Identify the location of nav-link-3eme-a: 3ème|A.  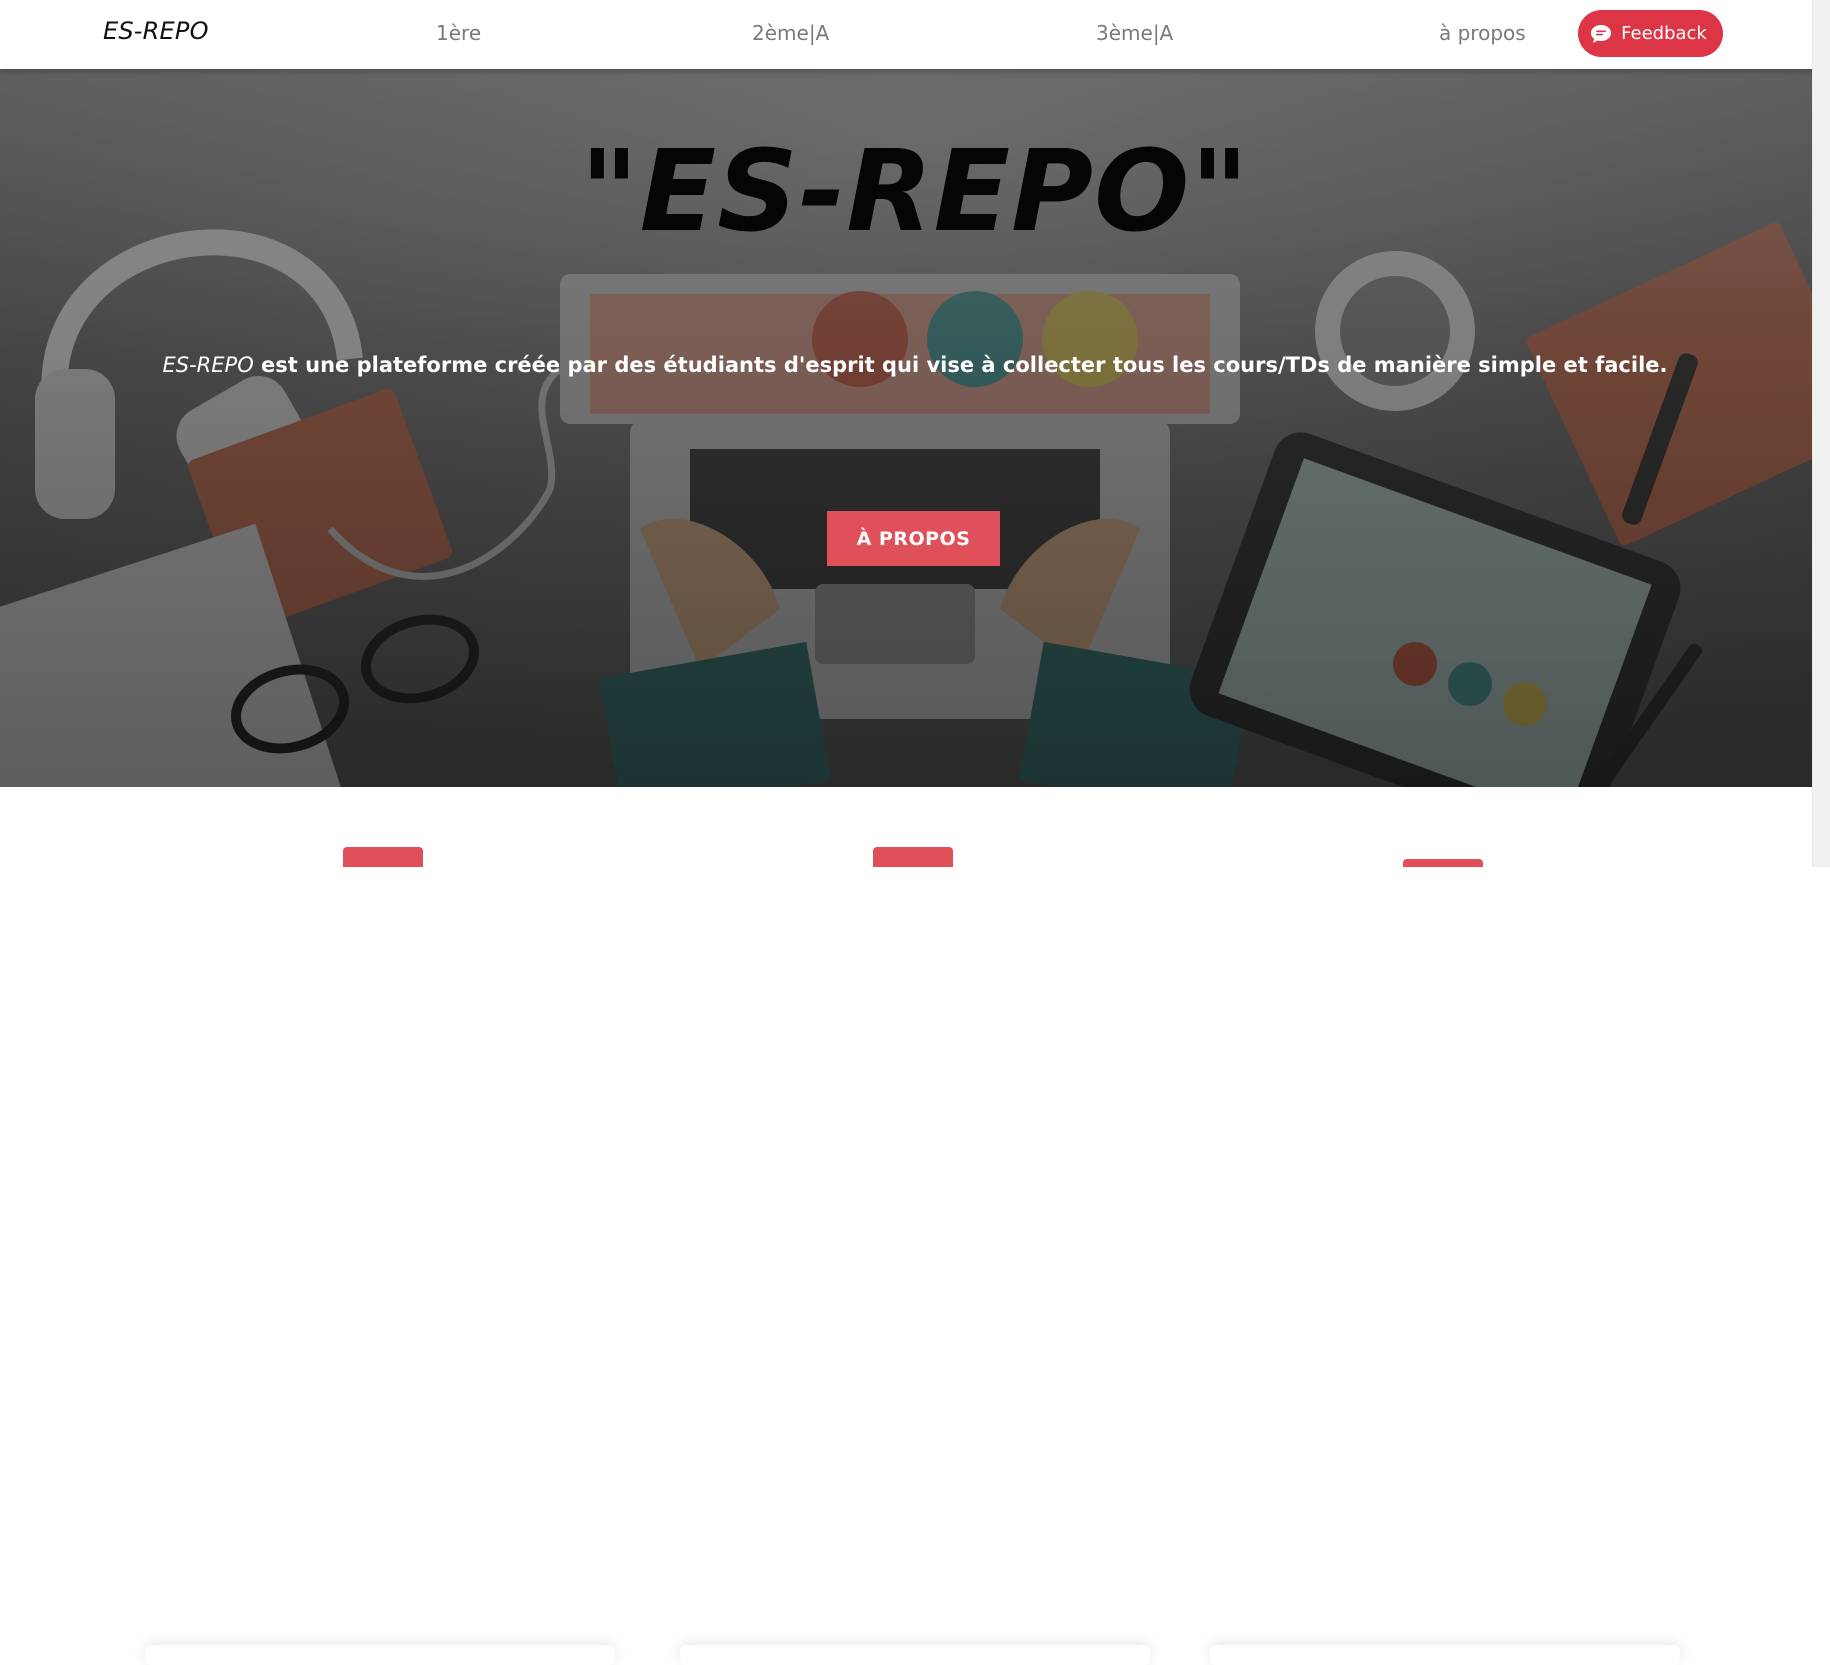
(1134, 33).